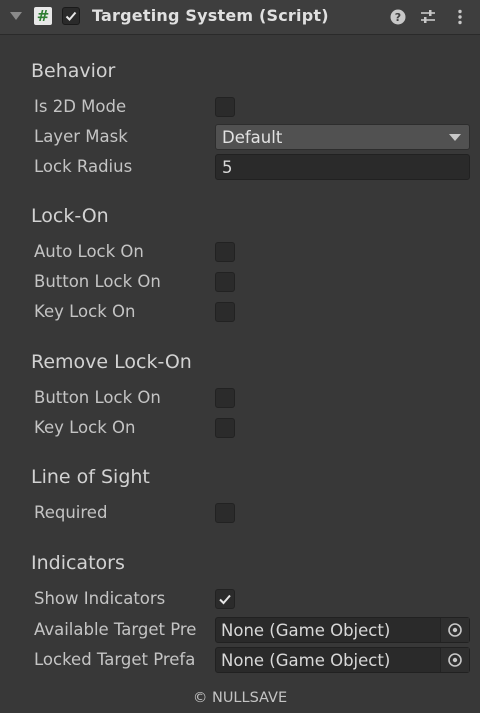 The image size is (480, 713). Describe the element at coordinates (225, 428) in the screenshot. I see `remove-key-lock-on-checkbox` at that location.